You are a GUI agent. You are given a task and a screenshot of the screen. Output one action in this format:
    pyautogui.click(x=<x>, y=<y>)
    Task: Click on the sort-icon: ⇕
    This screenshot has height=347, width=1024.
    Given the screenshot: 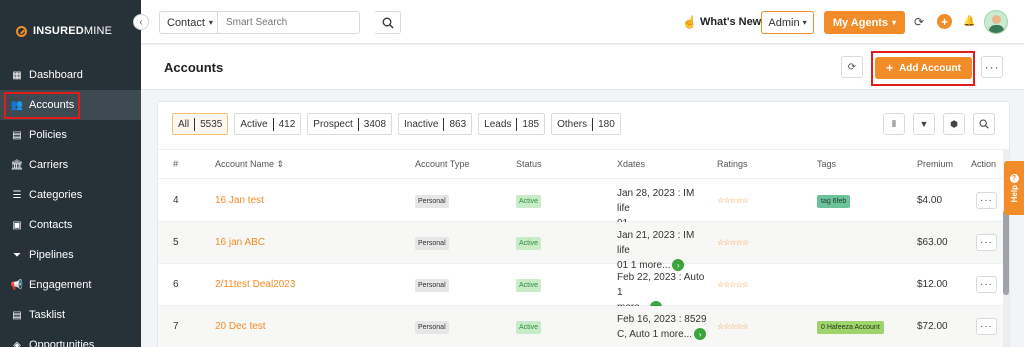 What is the action you would take?
    pyautogui.click(x=279, y=164)
    